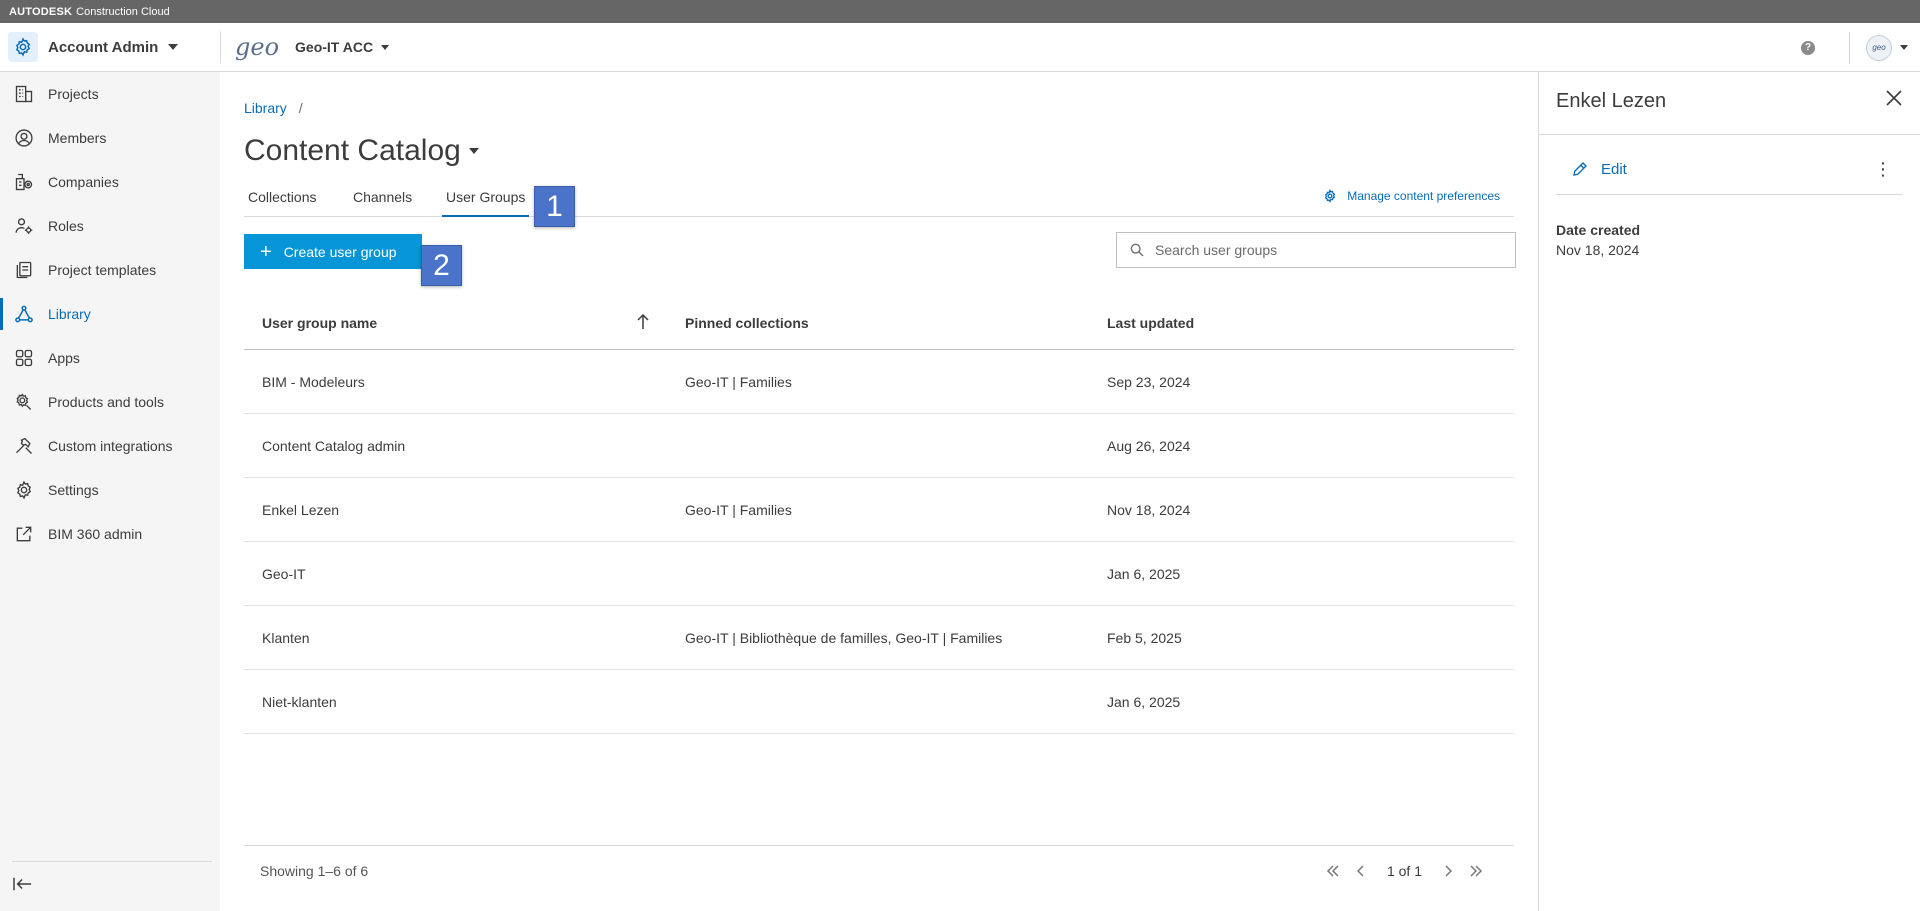  I want to click on app-header: Account Admin geo Geo-IT ACC ? geo, so click(960, 47).